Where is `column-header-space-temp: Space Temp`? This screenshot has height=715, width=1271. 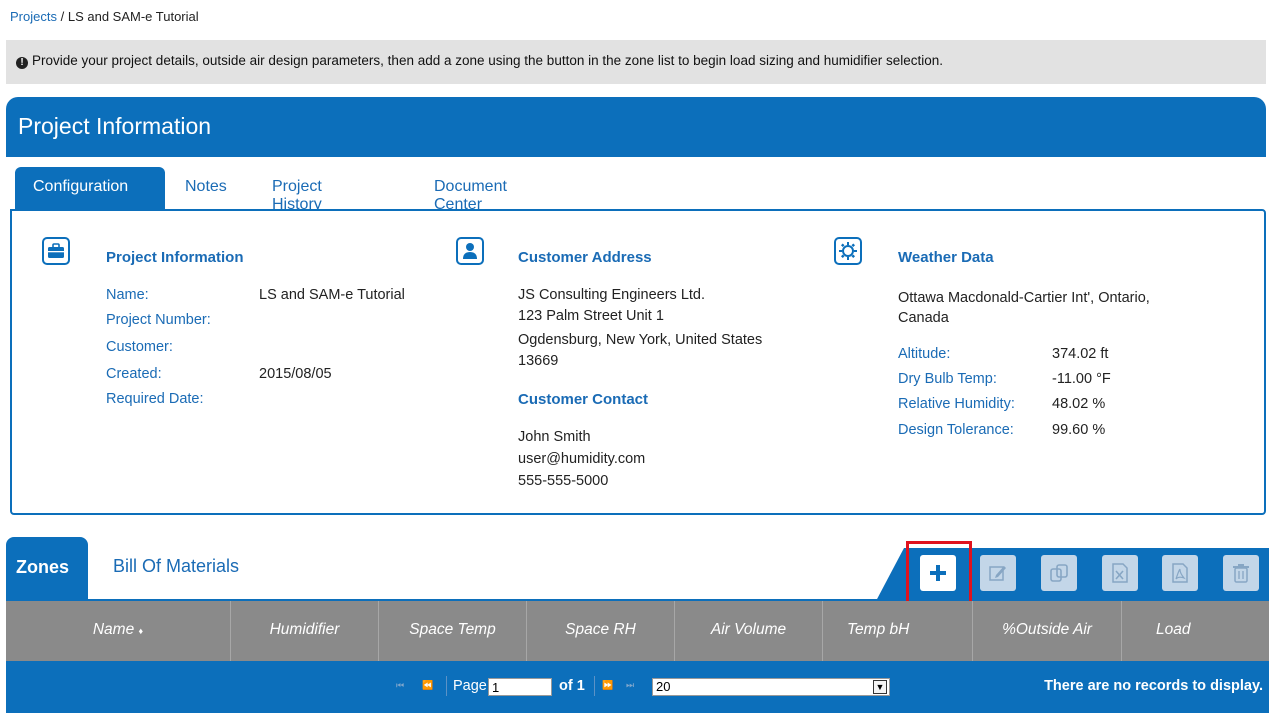
column-header-space-temp: Space Temp is located at coordinates (453, 631).